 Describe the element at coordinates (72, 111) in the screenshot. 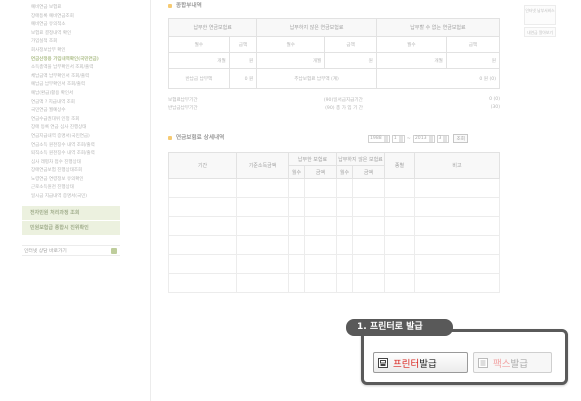

I see `sidebar-item: 국민연금 월예상수` at that location.